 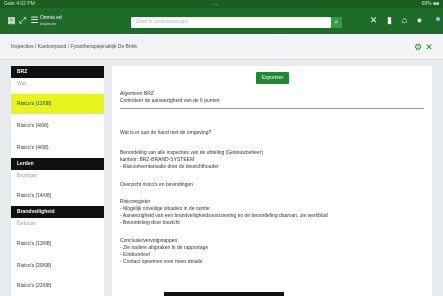 What do you see at coordinates (11, 20) in the screenshot?
I see `grid-icon: ▦` at bounding box center [11, 20].